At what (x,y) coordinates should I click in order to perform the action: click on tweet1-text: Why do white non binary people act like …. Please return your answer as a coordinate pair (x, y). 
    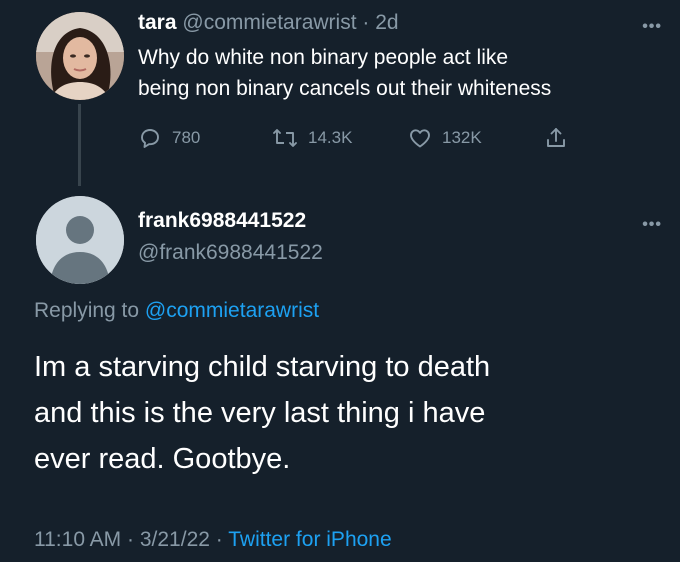
    Looking at the image, I should click on (403, 73).